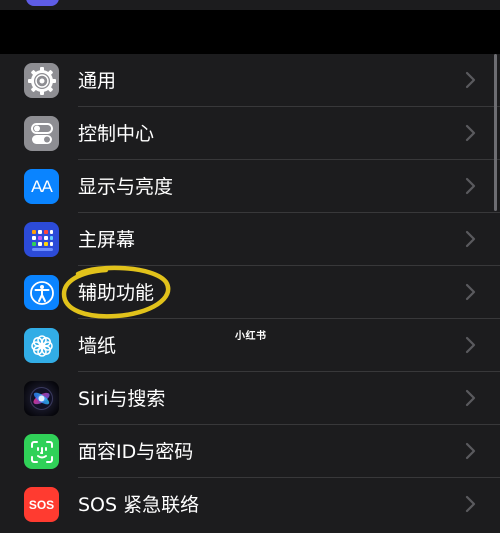 Image resolution: width=500 pixels, height=533 pixels. Describe the element at coordinates (97, 81) in the screenshot. I see `settings-row-label: 通用` at that location.